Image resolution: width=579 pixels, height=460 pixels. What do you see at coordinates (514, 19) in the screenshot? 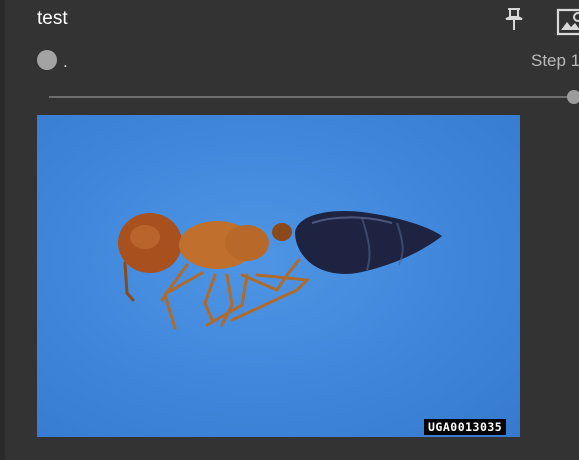
I see `pin-icon` at bounding box center [514, 19].